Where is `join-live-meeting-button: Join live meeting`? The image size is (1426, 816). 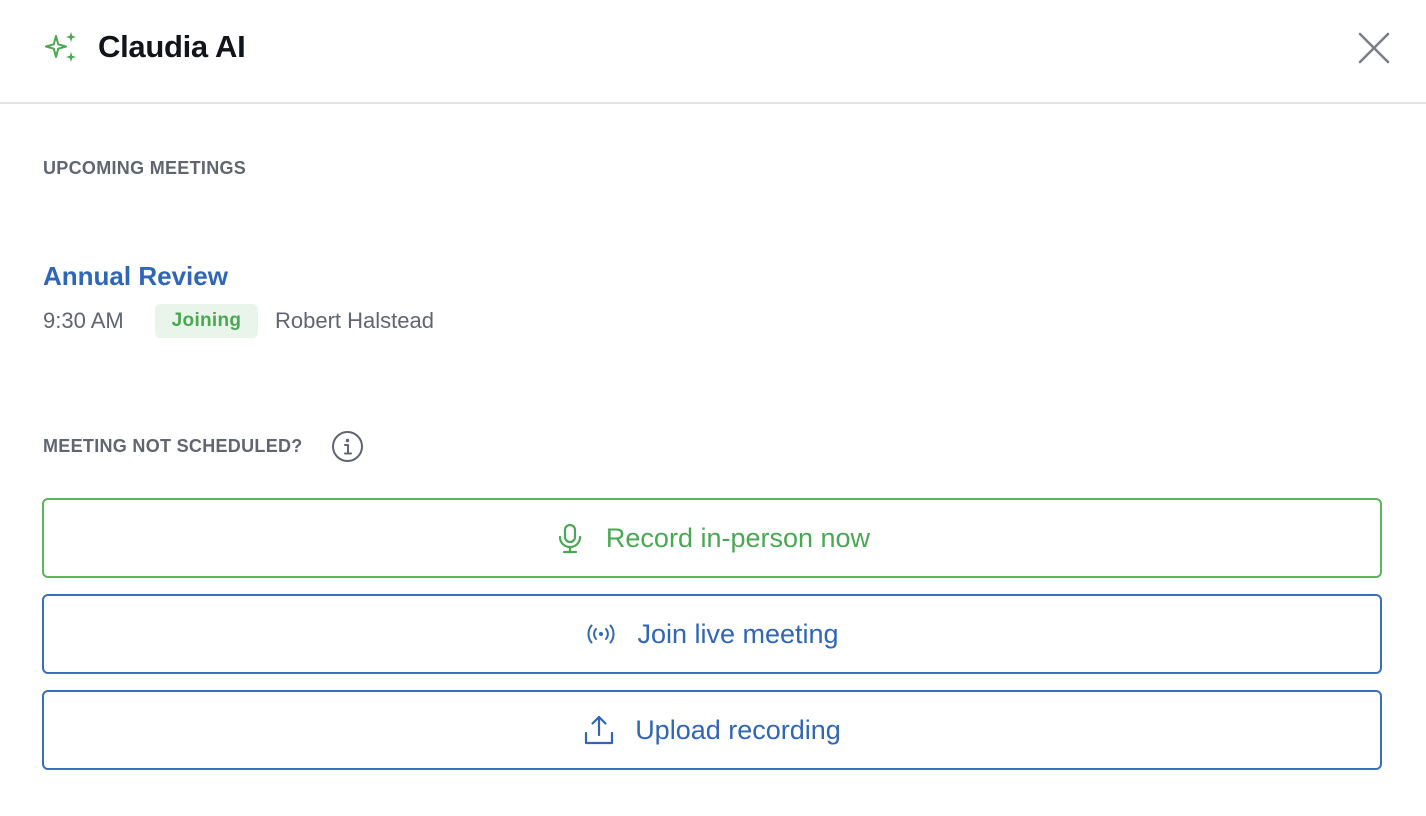
join-live-meeting-button: Join live meeting is located at coordinates (712, 634).